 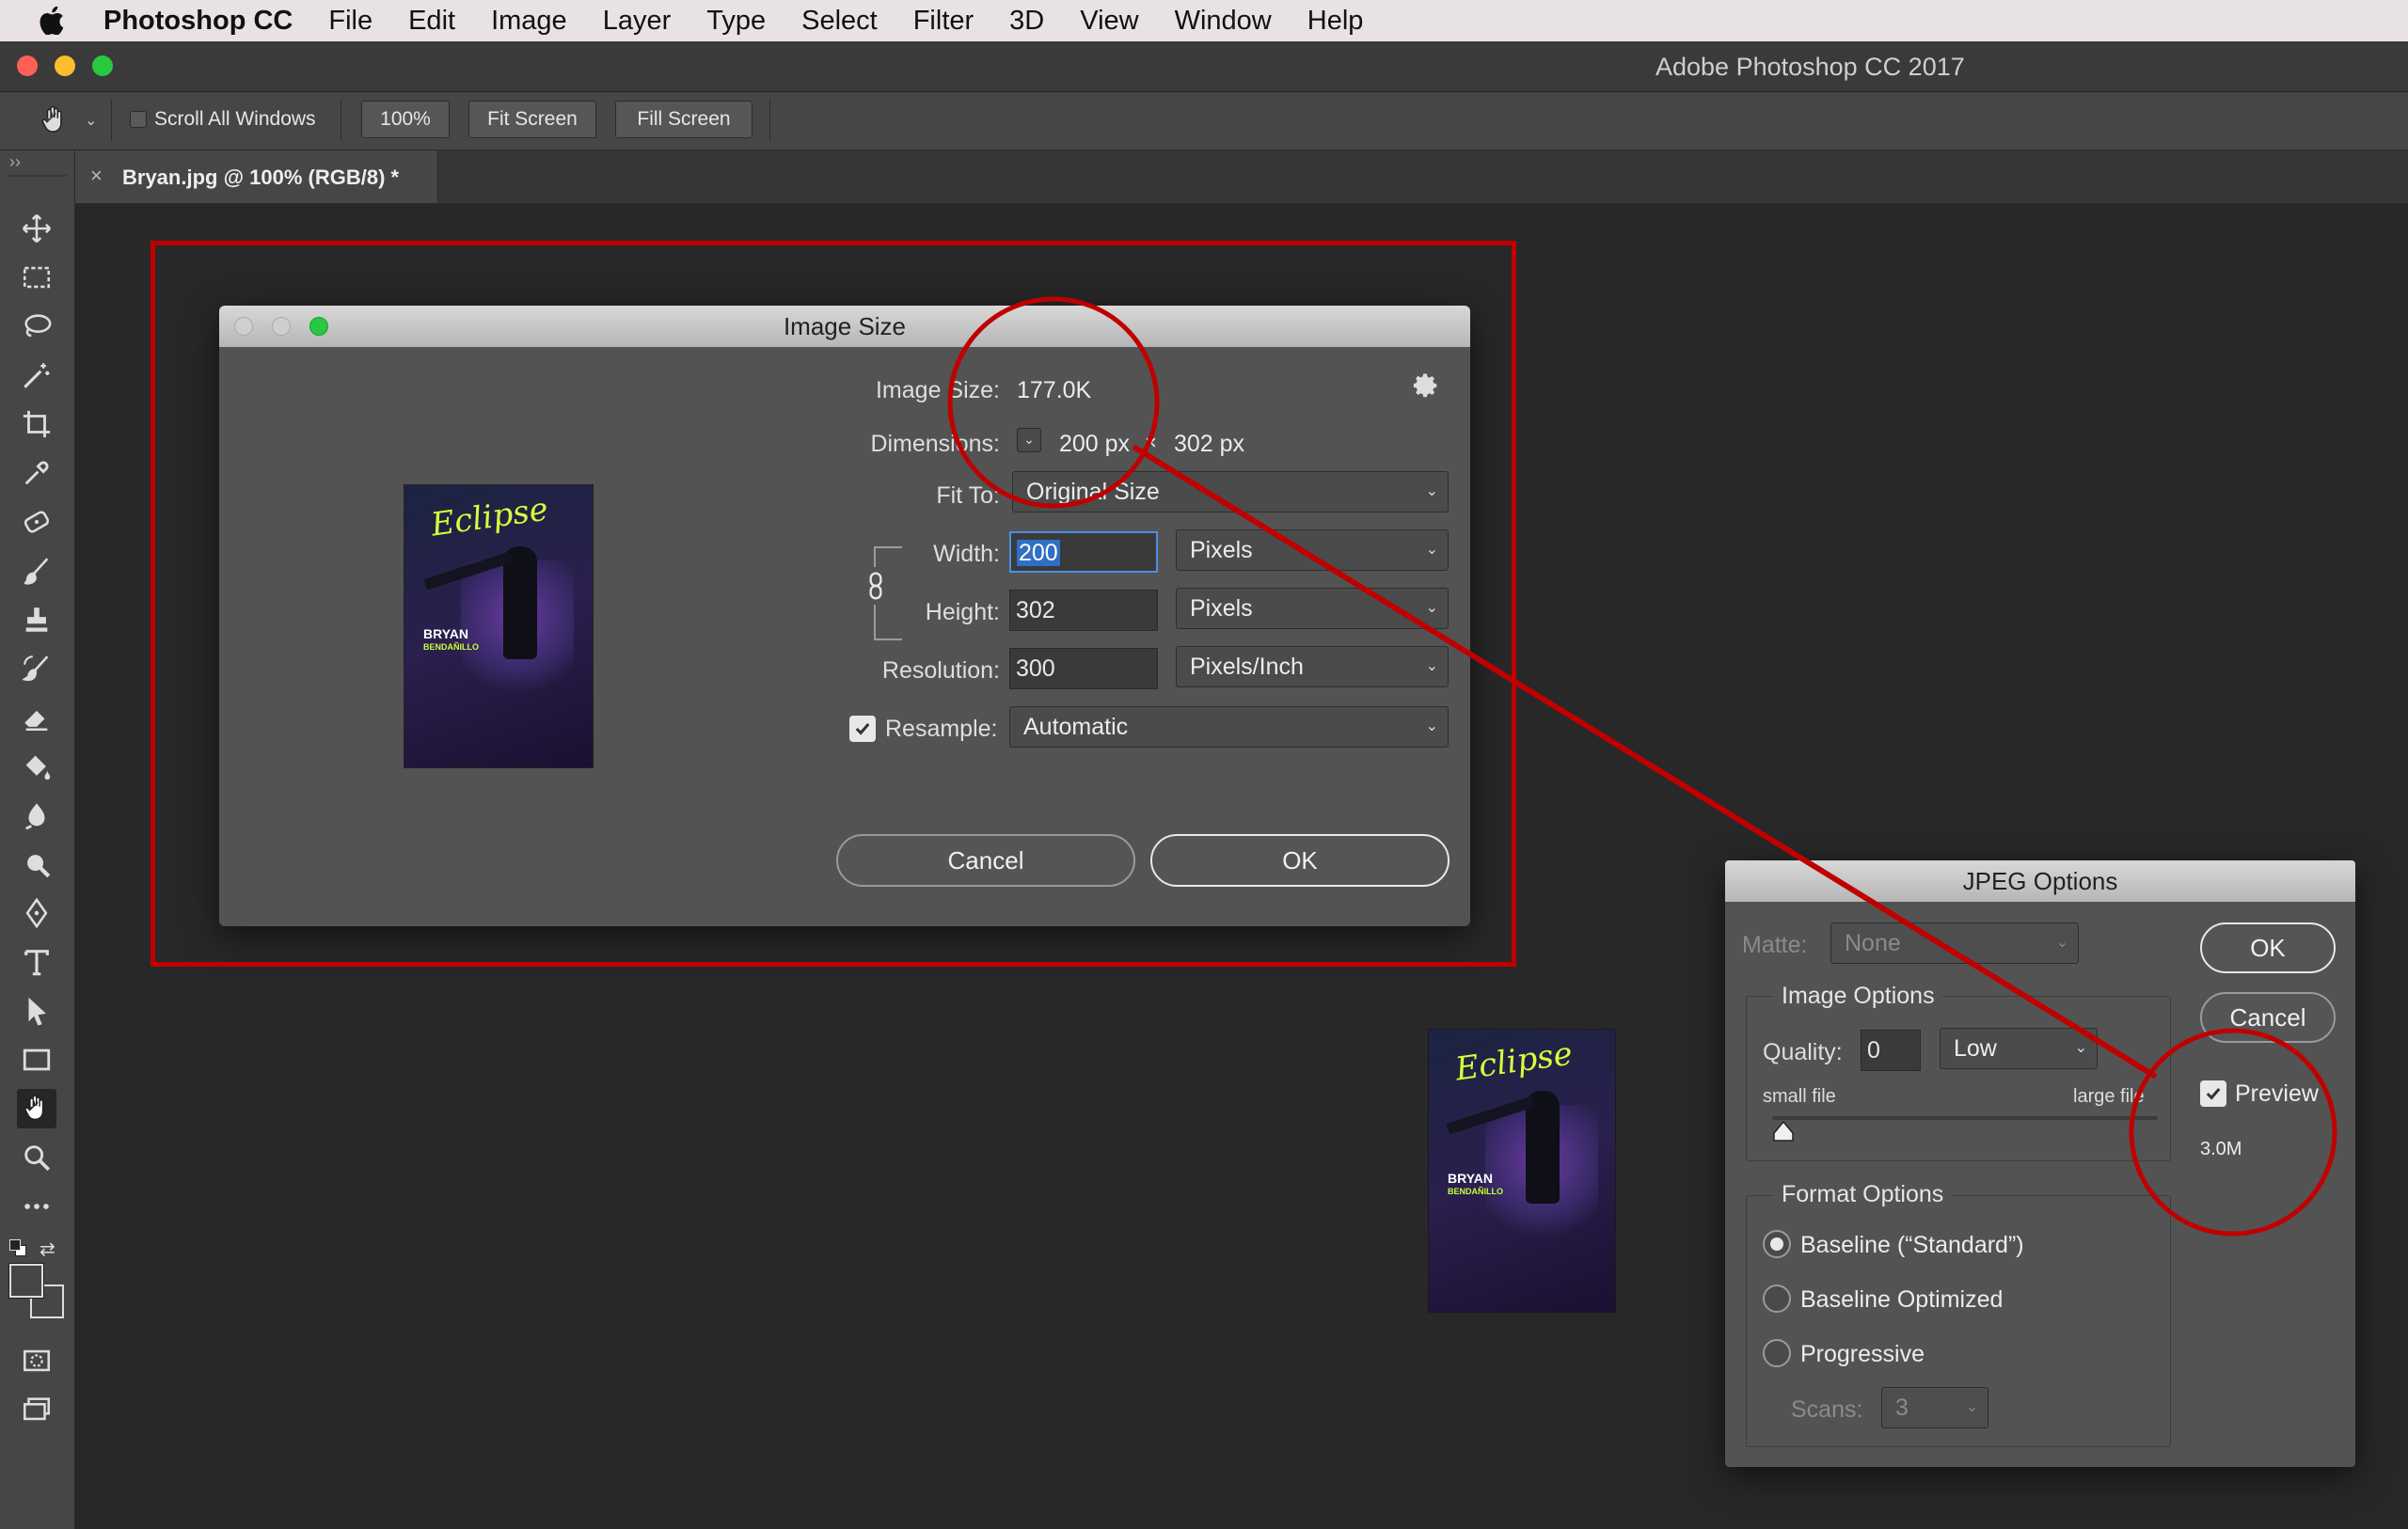 I want to click on foreground-color-swatch, so click(x=26, y=1281).